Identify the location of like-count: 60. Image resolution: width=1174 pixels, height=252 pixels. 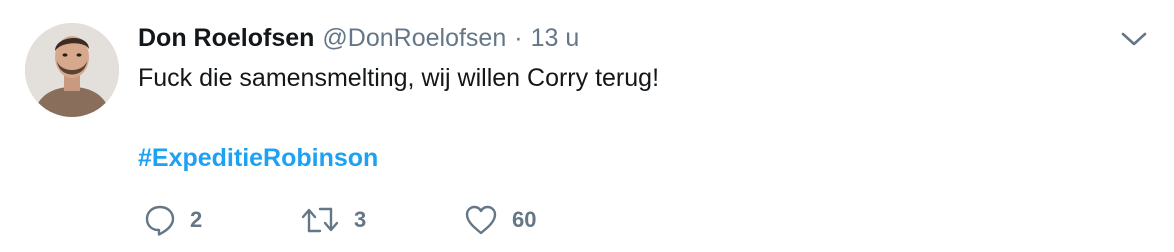
(524, 219).